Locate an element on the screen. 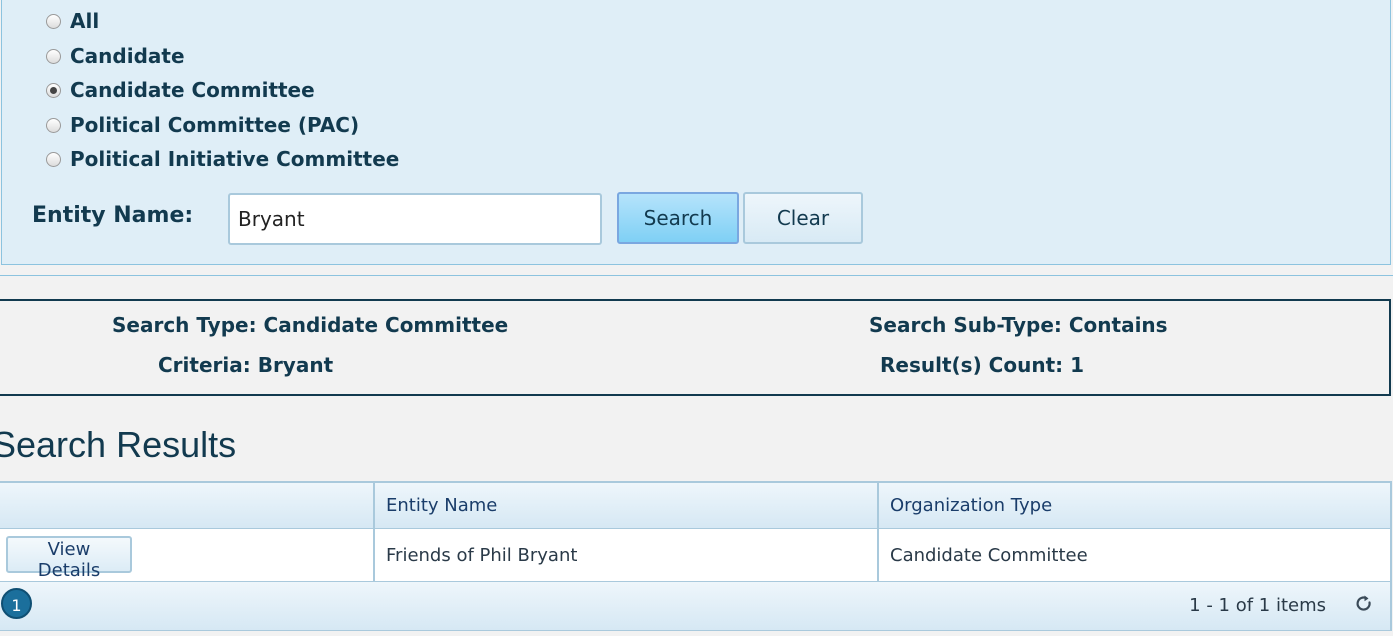 Image resolution: width=1393 pixels, height=636 pixels. radio-label: All is located at coordinates (85, 21).